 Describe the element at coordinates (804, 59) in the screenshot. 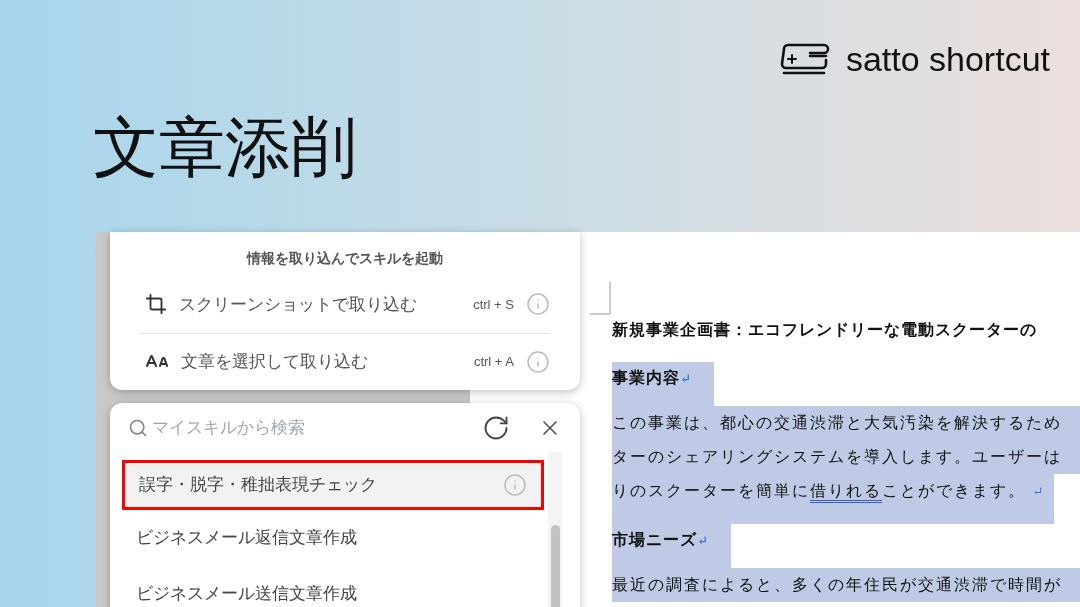

I see `logo-icon` at that location.